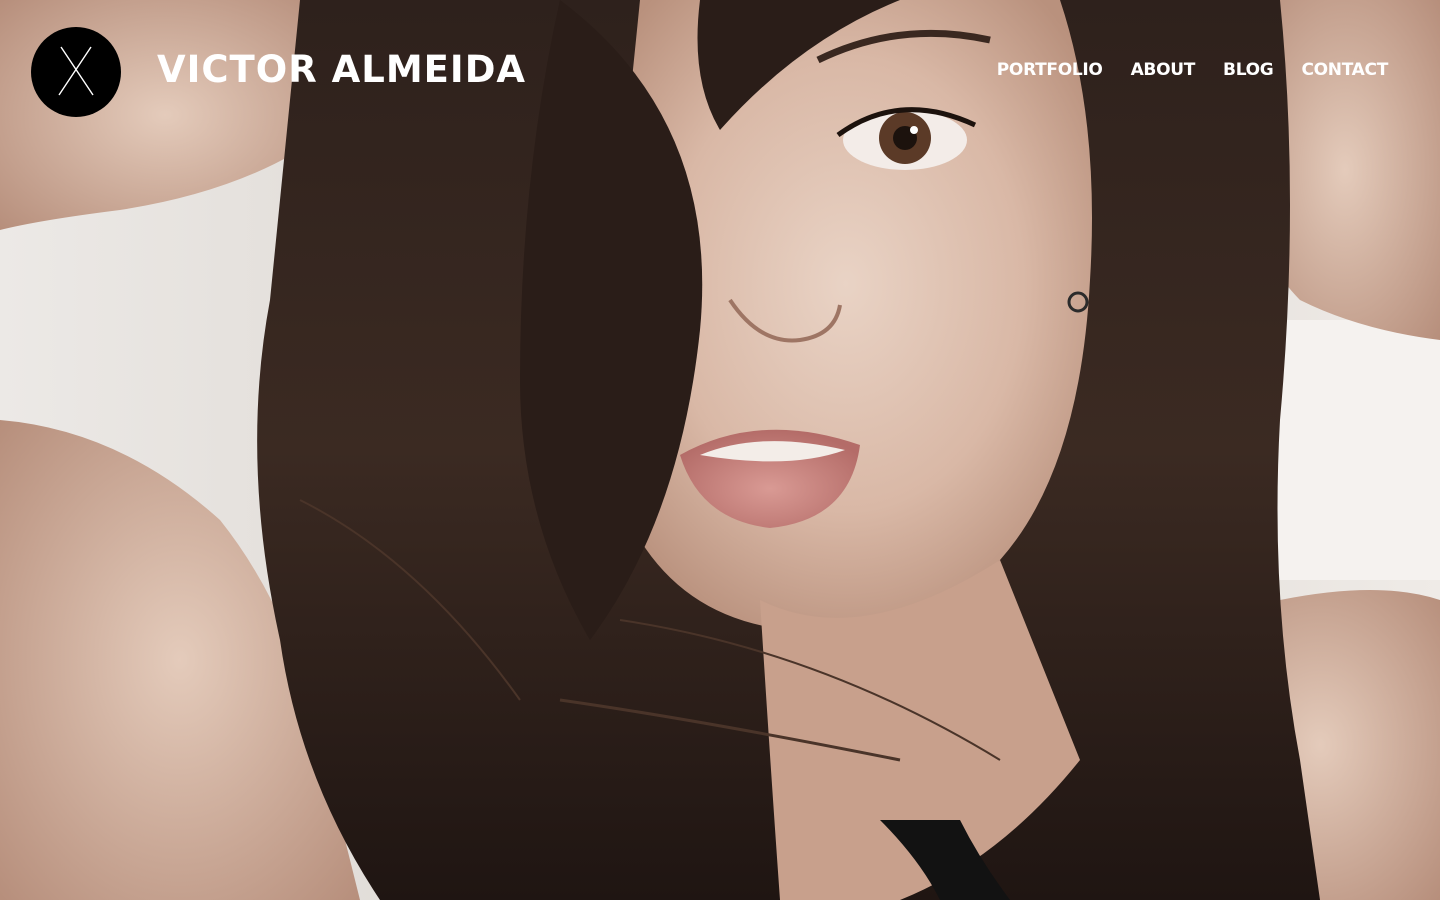 The height and width of the screenshot is (900, 1440). I want to click on main-nav: PORTFOLIO ABOUT BLOG CONTACT, so click(1193, 70).